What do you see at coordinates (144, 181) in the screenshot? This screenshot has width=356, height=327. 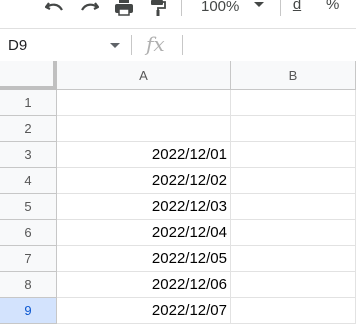 I see `cell-a4: 2022/12/02` at bounding box center [144, 181].